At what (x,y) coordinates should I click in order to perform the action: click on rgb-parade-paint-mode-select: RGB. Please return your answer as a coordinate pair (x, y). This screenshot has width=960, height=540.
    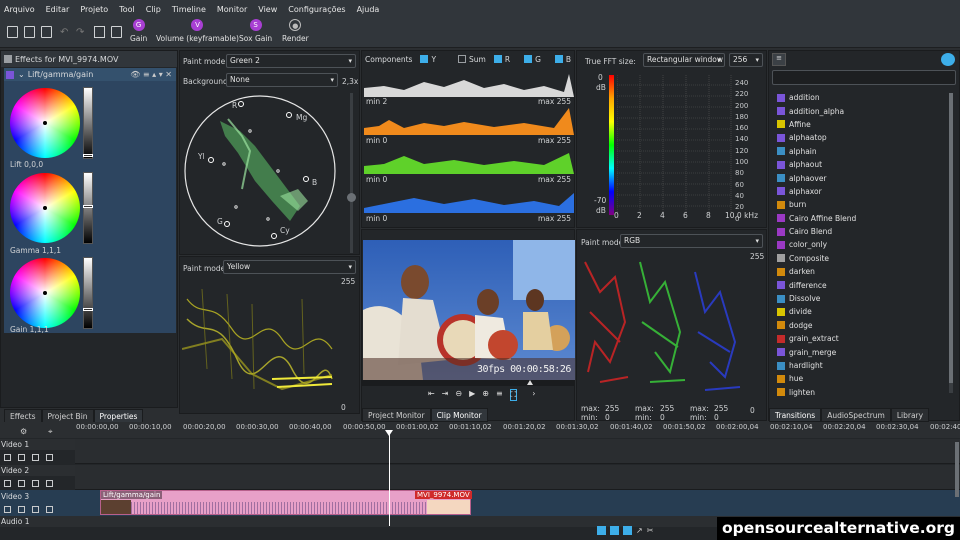
    Looking at the image, I should click on (691, 241).